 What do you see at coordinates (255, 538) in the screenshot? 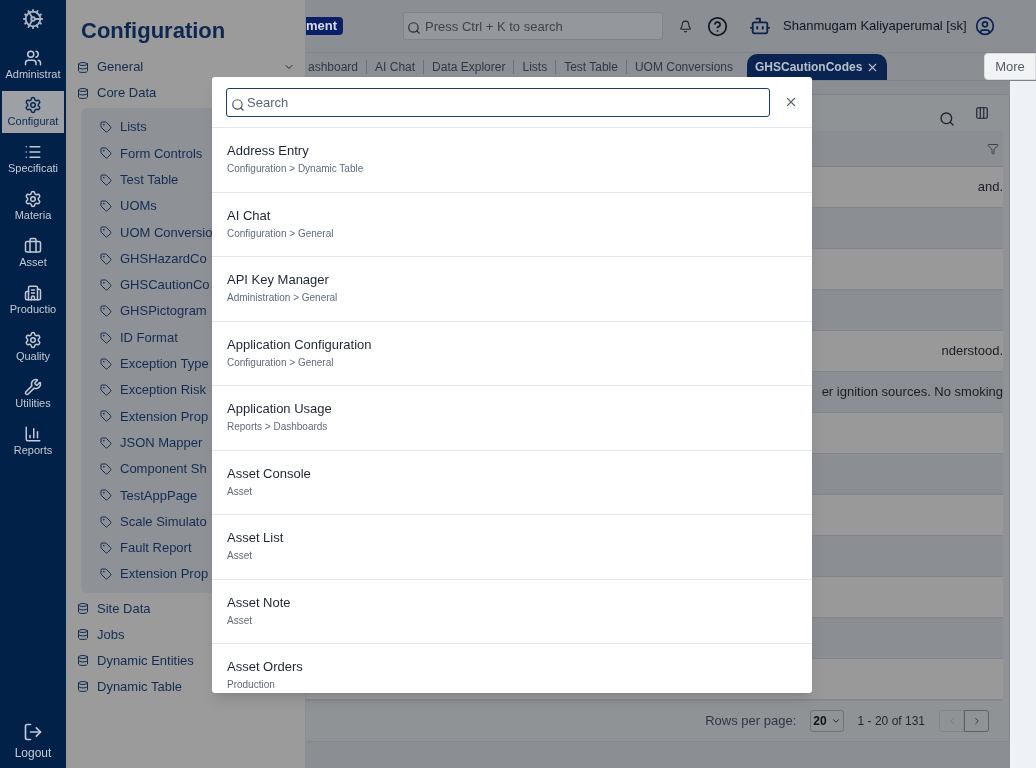
I see `result-title: Asset List` at bounding box center [255, 538].